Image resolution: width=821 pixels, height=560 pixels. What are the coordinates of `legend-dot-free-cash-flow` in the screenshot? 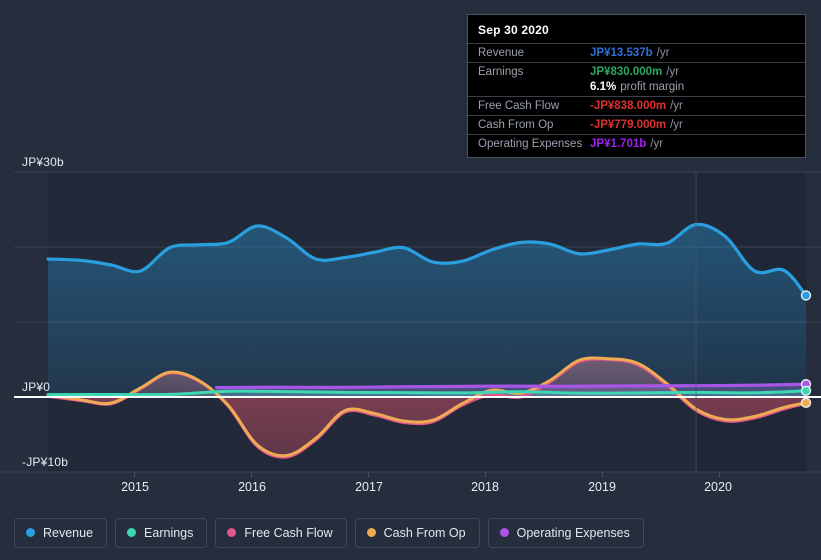 It's located at (232, 532).